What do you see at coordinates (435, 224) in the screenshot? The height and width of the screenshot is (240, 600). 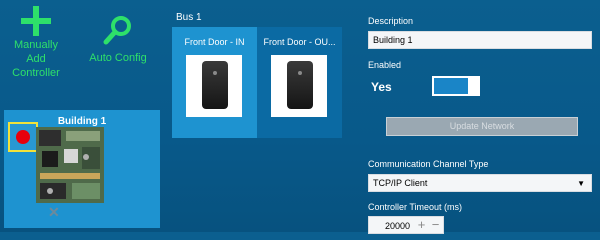 I see `decrement-button: −` at bounding box center [435, 224].